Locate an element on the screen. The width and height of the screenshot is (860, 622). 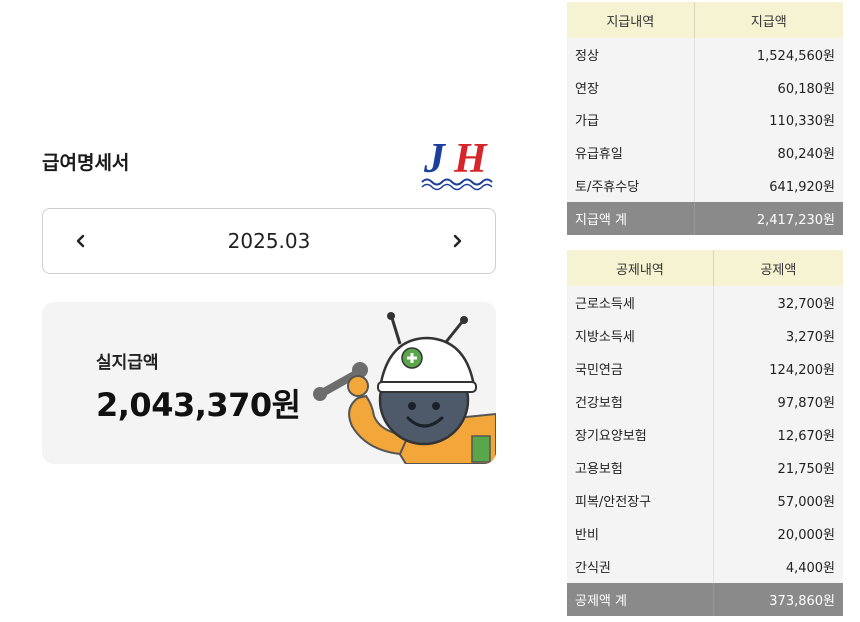
deductions-total-amount: 373,860원 is located at coordinates (778, 599).